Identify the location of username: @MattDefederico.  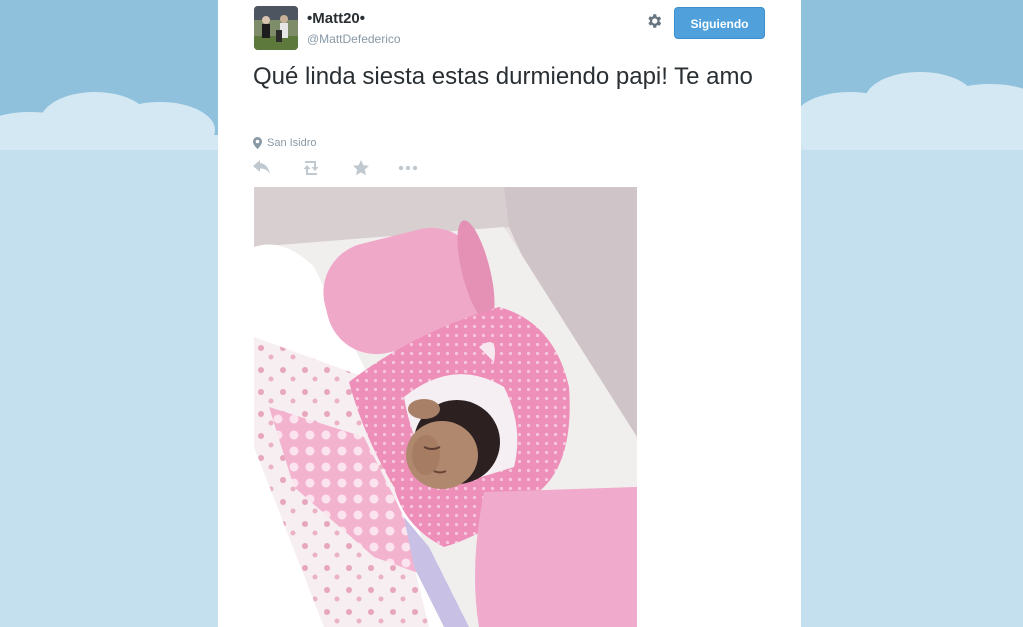
(354, 39).